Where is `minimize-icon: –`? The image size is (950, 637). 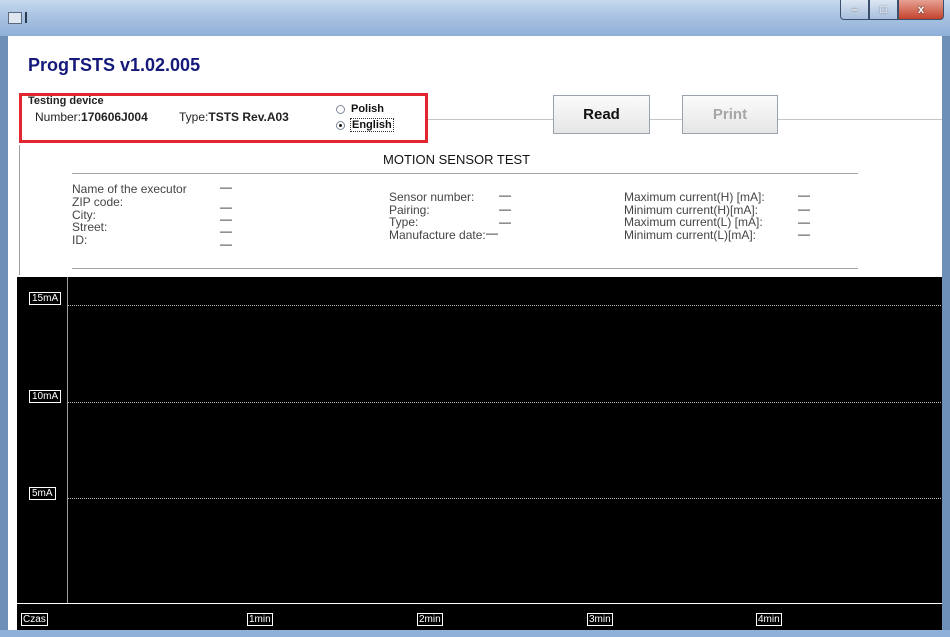
minimize-icon: – is located at coordinates (854, 9).